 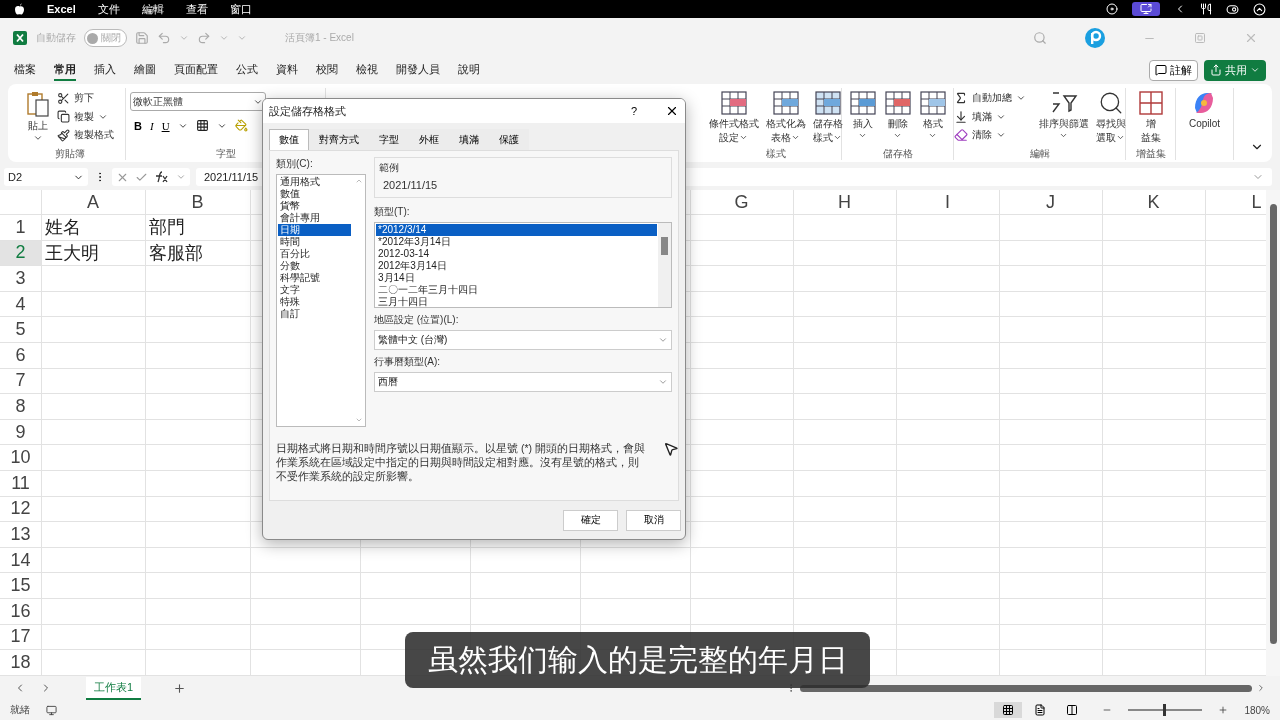 I want to click on dialog-tab: 數值, so click(x=289, y=139).